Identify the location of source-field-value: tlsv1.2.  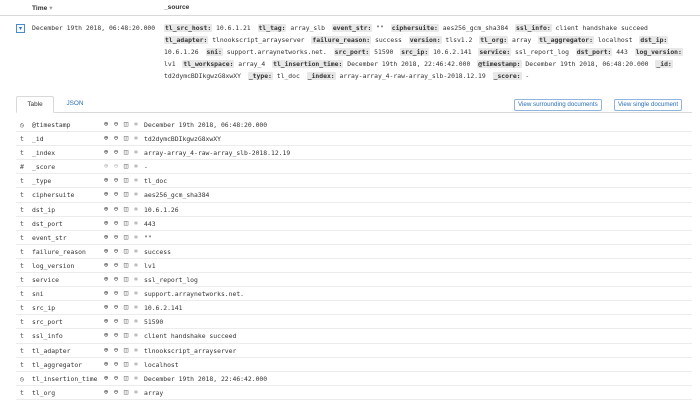
(459, 40).